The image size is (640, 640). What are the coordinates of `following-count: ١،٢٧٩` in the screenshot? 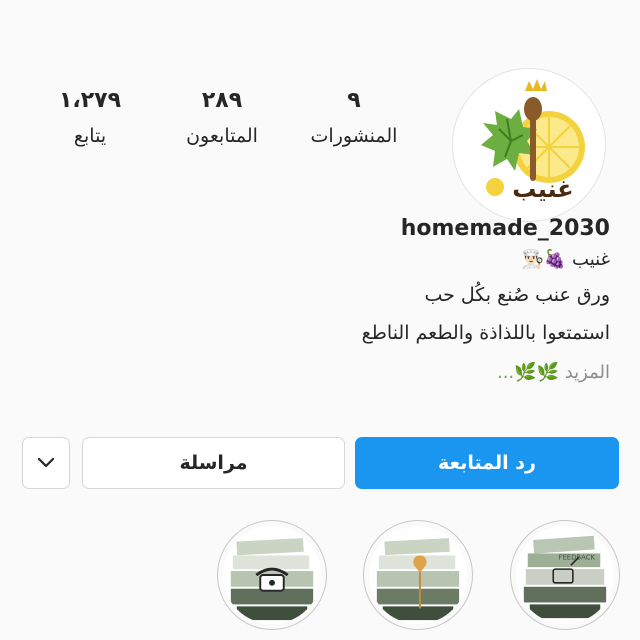 It's located at (90, 100).